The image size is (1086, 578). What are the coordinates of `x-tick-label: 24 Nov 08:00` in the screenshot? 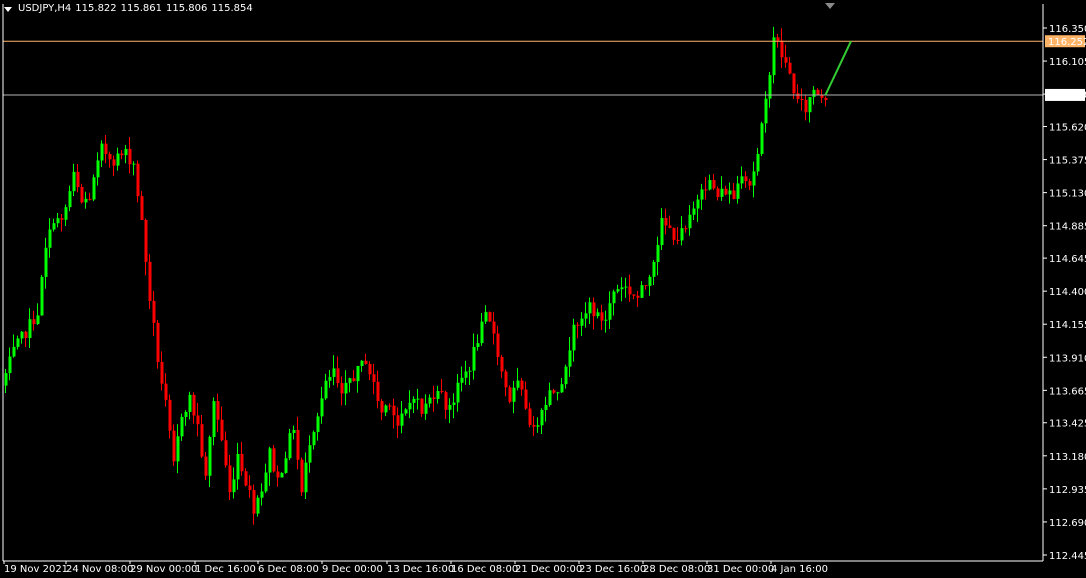 It's located at (99, 569).